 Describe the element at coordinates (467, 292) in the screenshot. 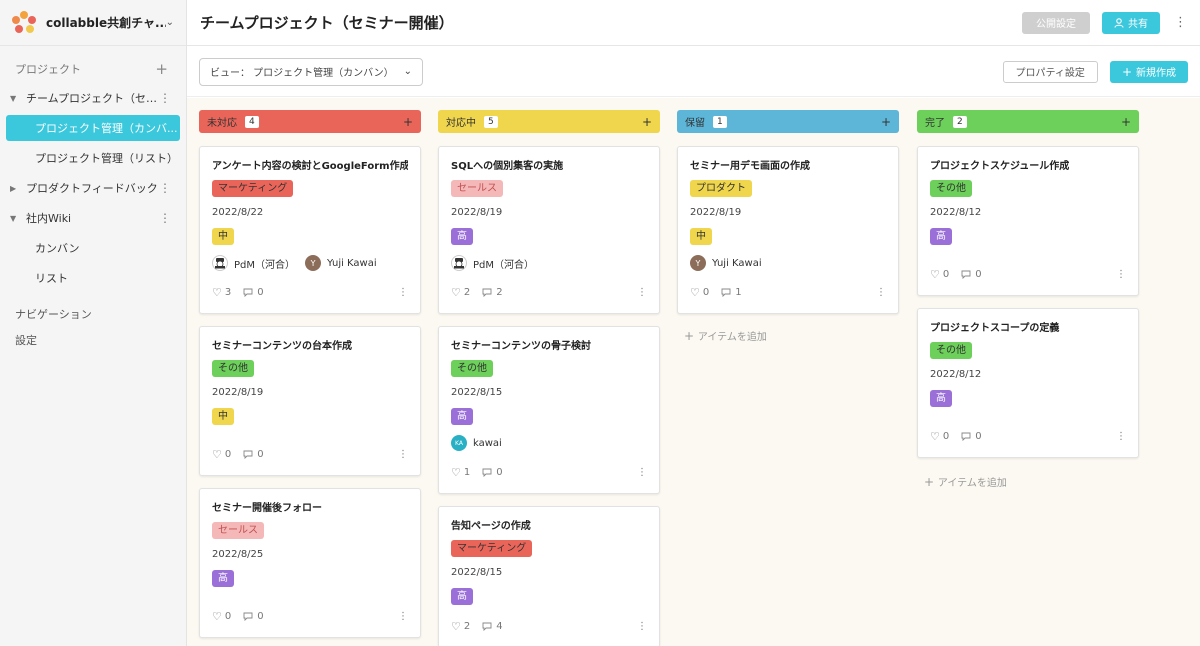

I see `like-count: 2` at that location.